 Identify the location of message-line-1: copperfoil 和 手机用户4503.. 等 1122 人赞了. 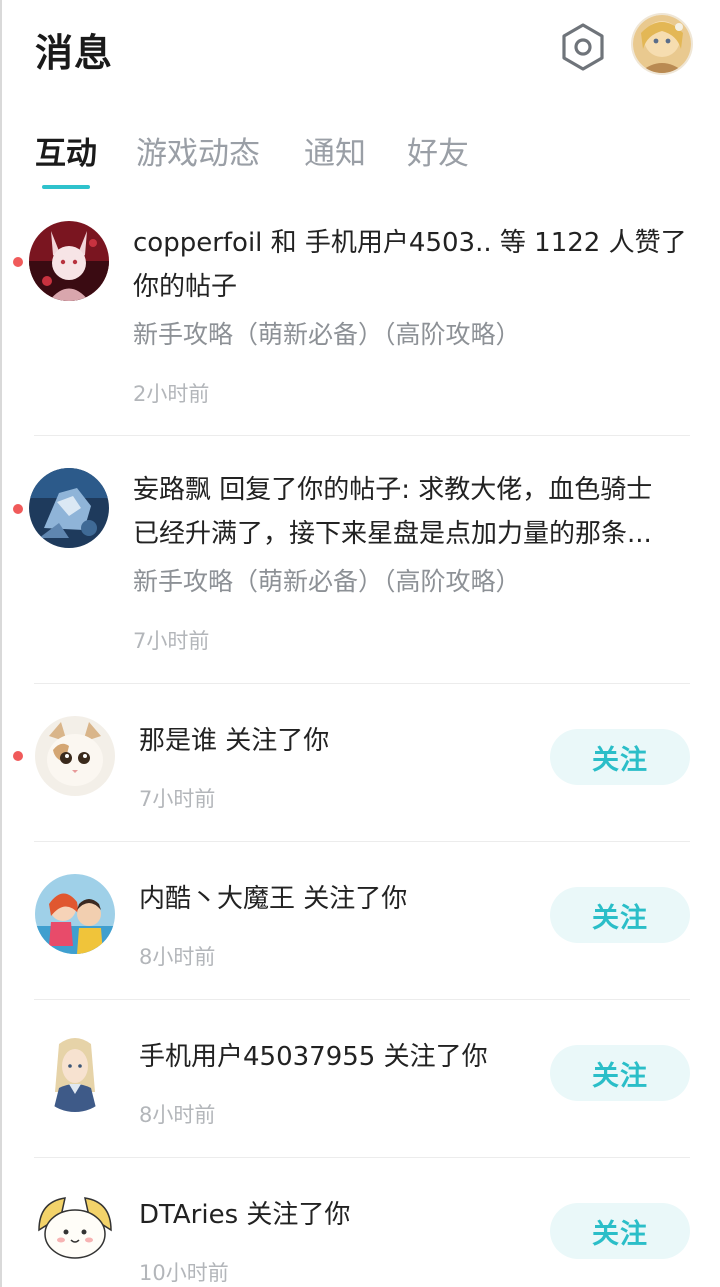
(410, 243).